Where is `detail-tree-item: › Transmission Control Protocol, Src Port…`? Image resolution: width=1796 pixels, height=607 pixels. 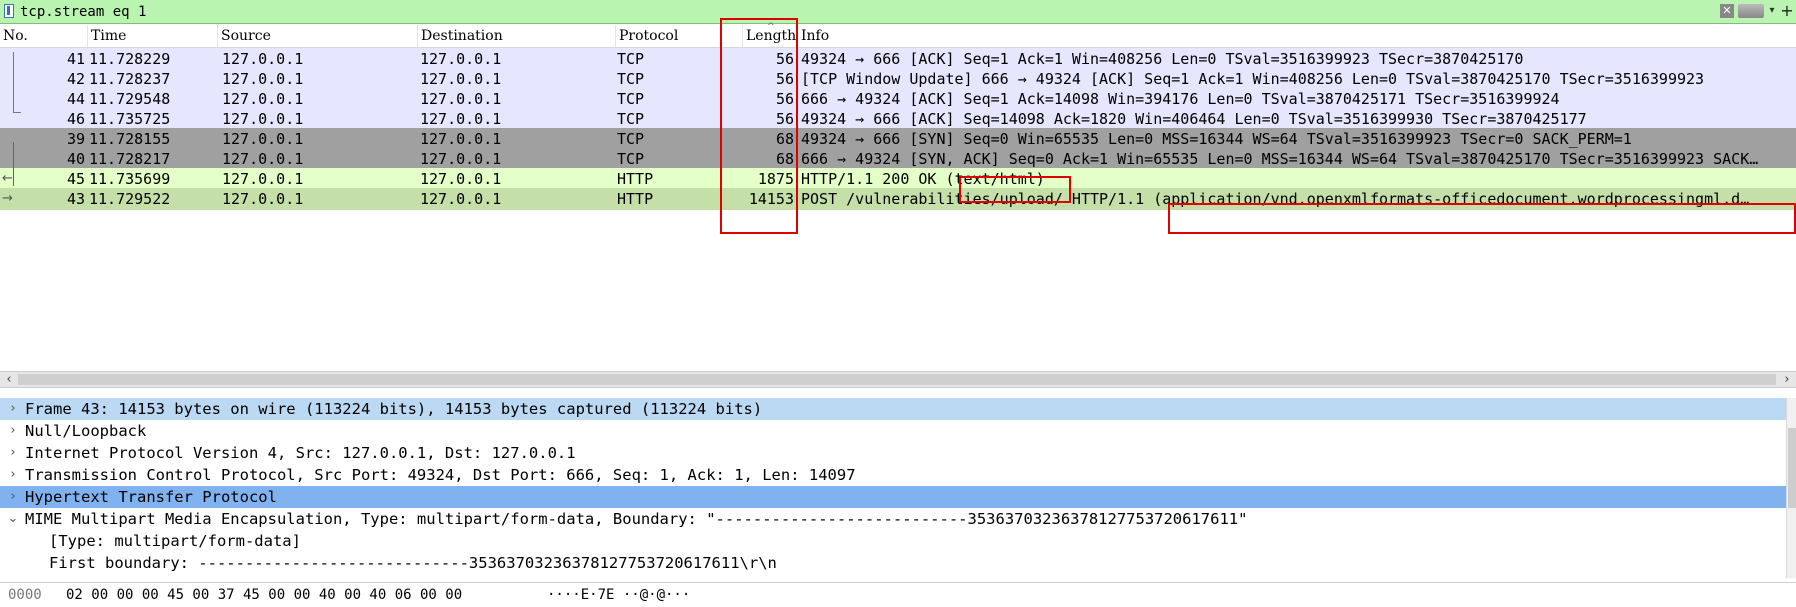
detail-tree-item: › Transmission Control Protocol, Src Port… is located at coordinates (893, 475).